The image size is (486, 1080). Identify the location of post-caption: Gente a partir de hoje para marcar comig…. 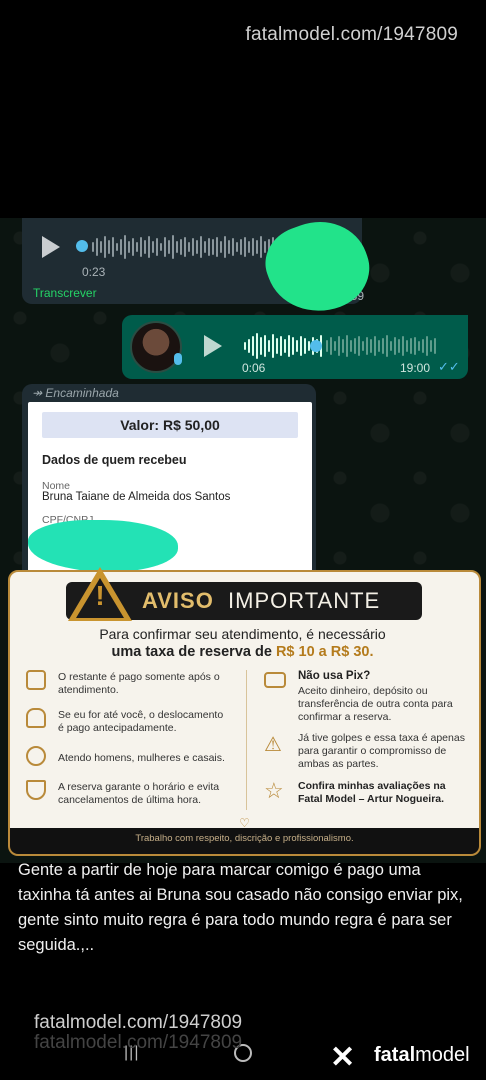
(240, 907).